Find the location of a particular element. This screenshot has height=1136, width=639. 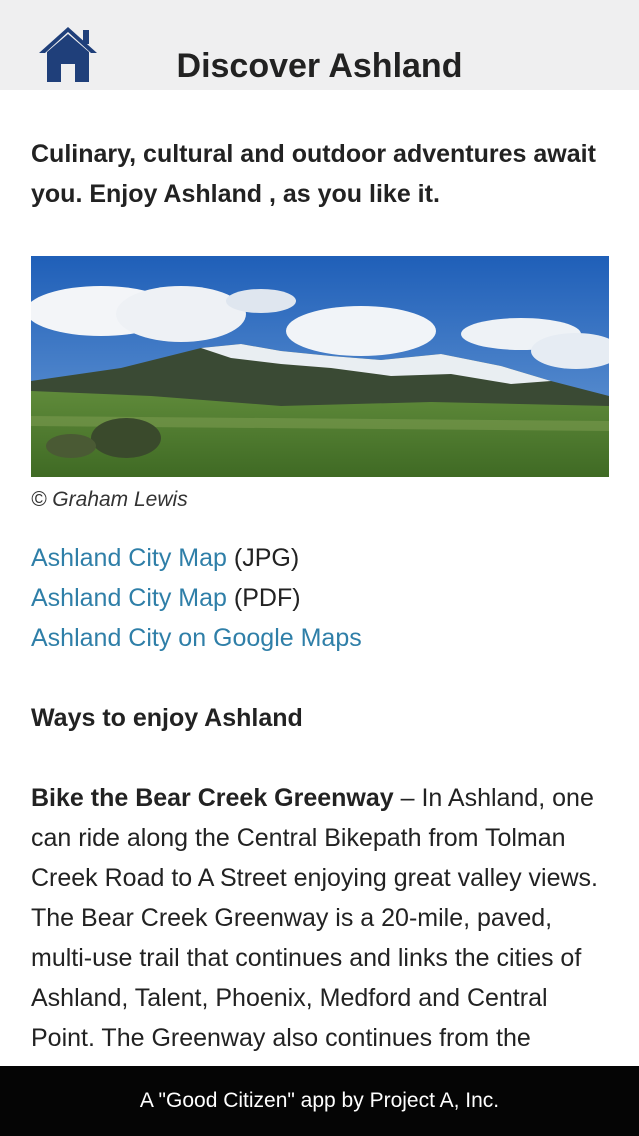

list-item: Ashland City Map (PDF) is located at coordinates (321, 598).